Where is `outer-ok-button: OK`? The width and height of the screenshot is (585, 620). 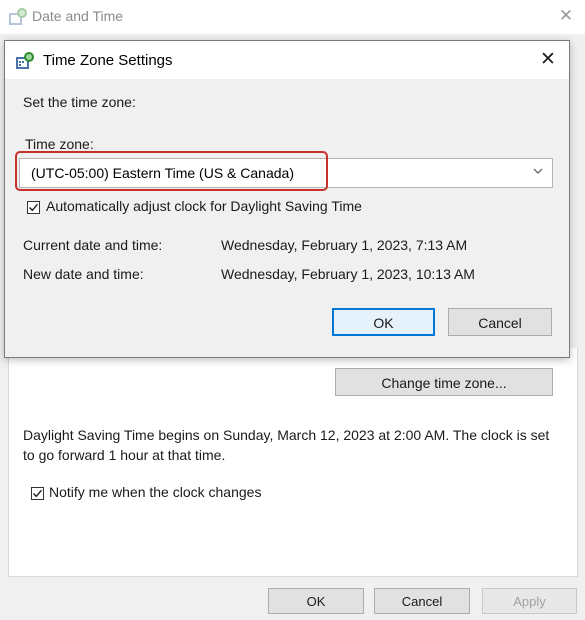 outer-ok-button: OK is located at coordinates (316, 601).